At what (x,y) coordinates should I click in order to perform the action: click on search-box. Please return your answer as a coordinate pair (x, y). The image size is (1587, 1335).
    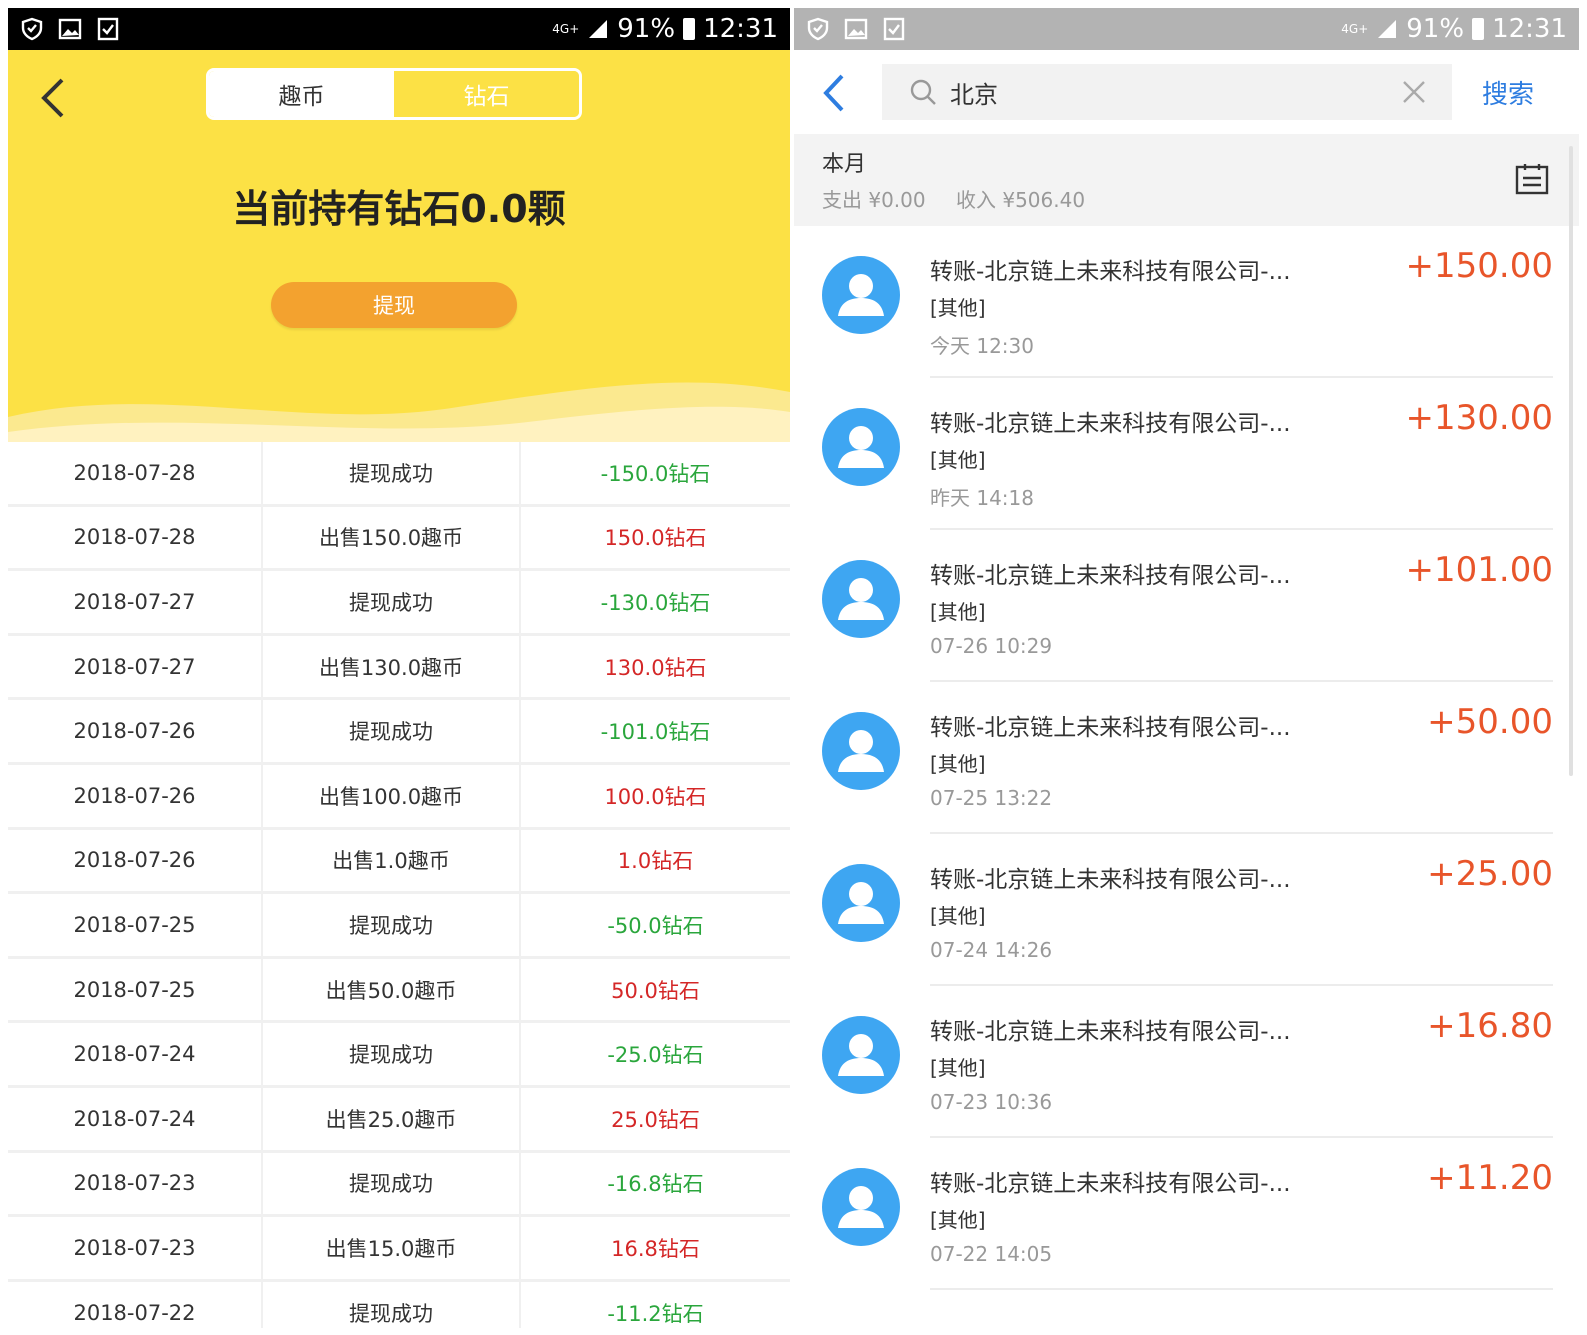
    Looking at the image, I should click on (1167, 92).